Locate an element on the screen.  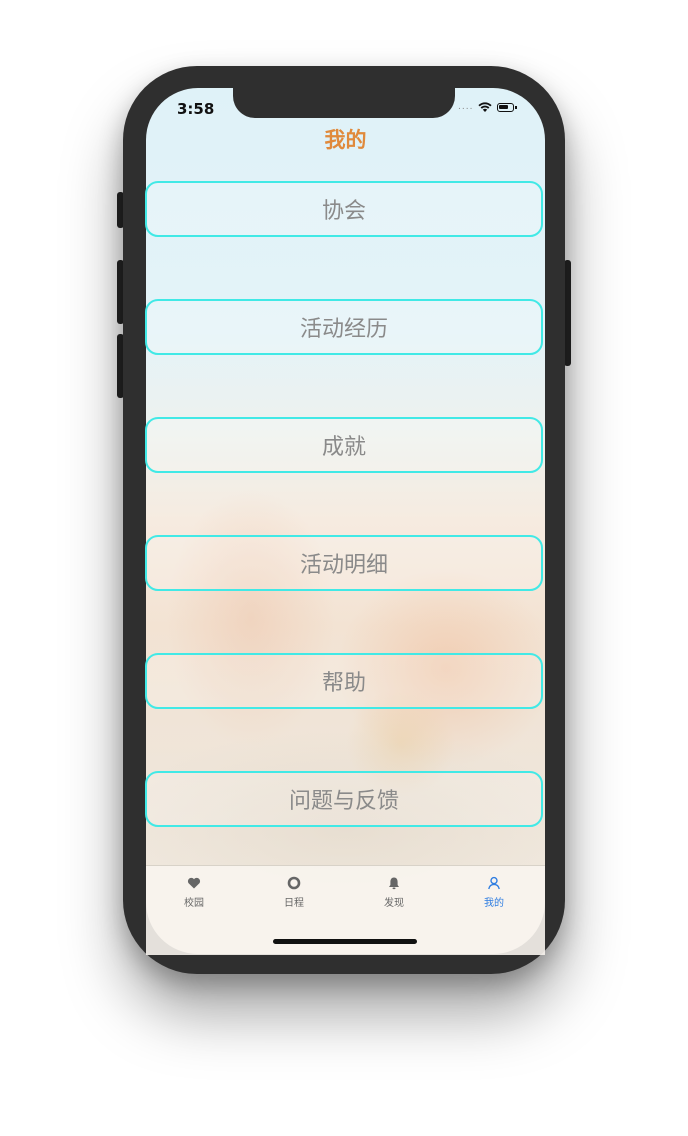
menu-button-activity-details: 活动明细 is located at coordinates (344, 563).